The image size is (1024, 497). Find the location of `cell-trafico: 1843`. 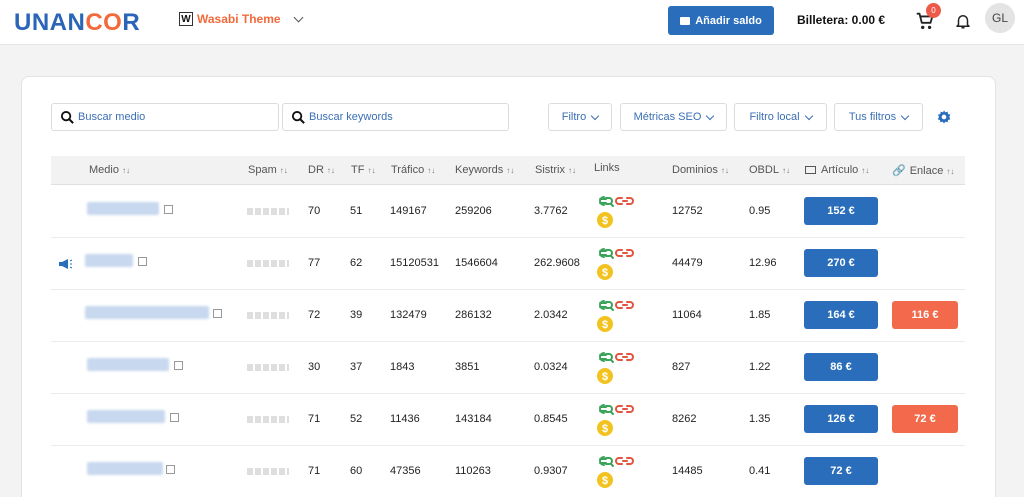

cell-trafico: 1843 is located at coordinates (402, 367).